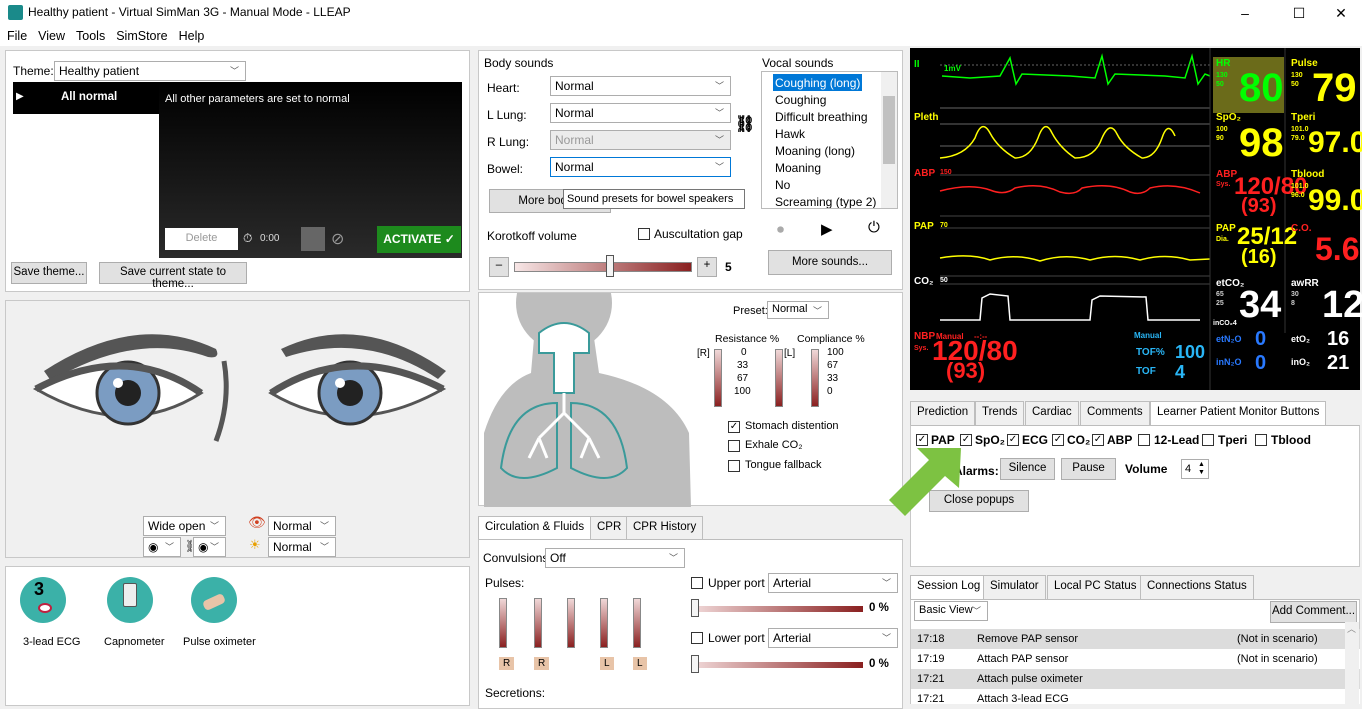 This screenshot has height=709, width=1362. I want to click on table-row: 17:18 Remove PAP sensor (Not in scenario), so click(1135, 639).